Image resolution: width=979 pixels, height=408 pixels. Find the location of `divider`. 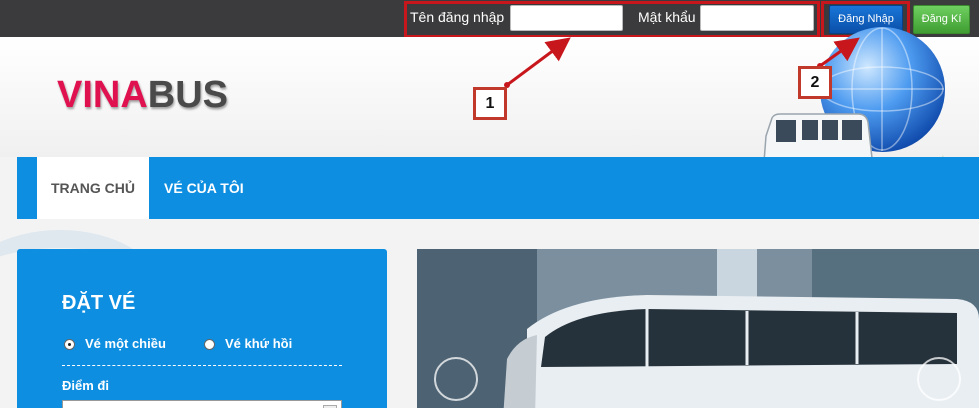

divider is located at coordinates (202, 365).